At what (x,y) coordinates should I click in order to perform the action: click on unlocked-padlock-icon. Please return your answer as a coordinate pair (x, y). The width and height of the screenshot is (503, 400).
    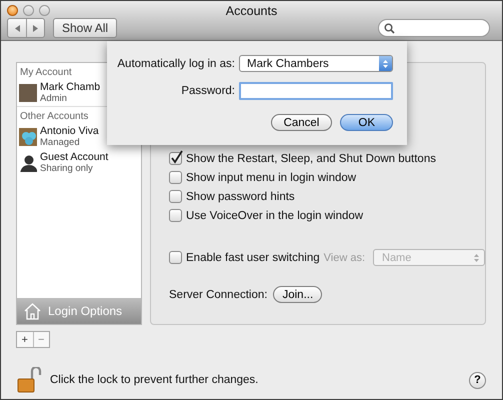
    Looking at the image, I should click on (29, 380).